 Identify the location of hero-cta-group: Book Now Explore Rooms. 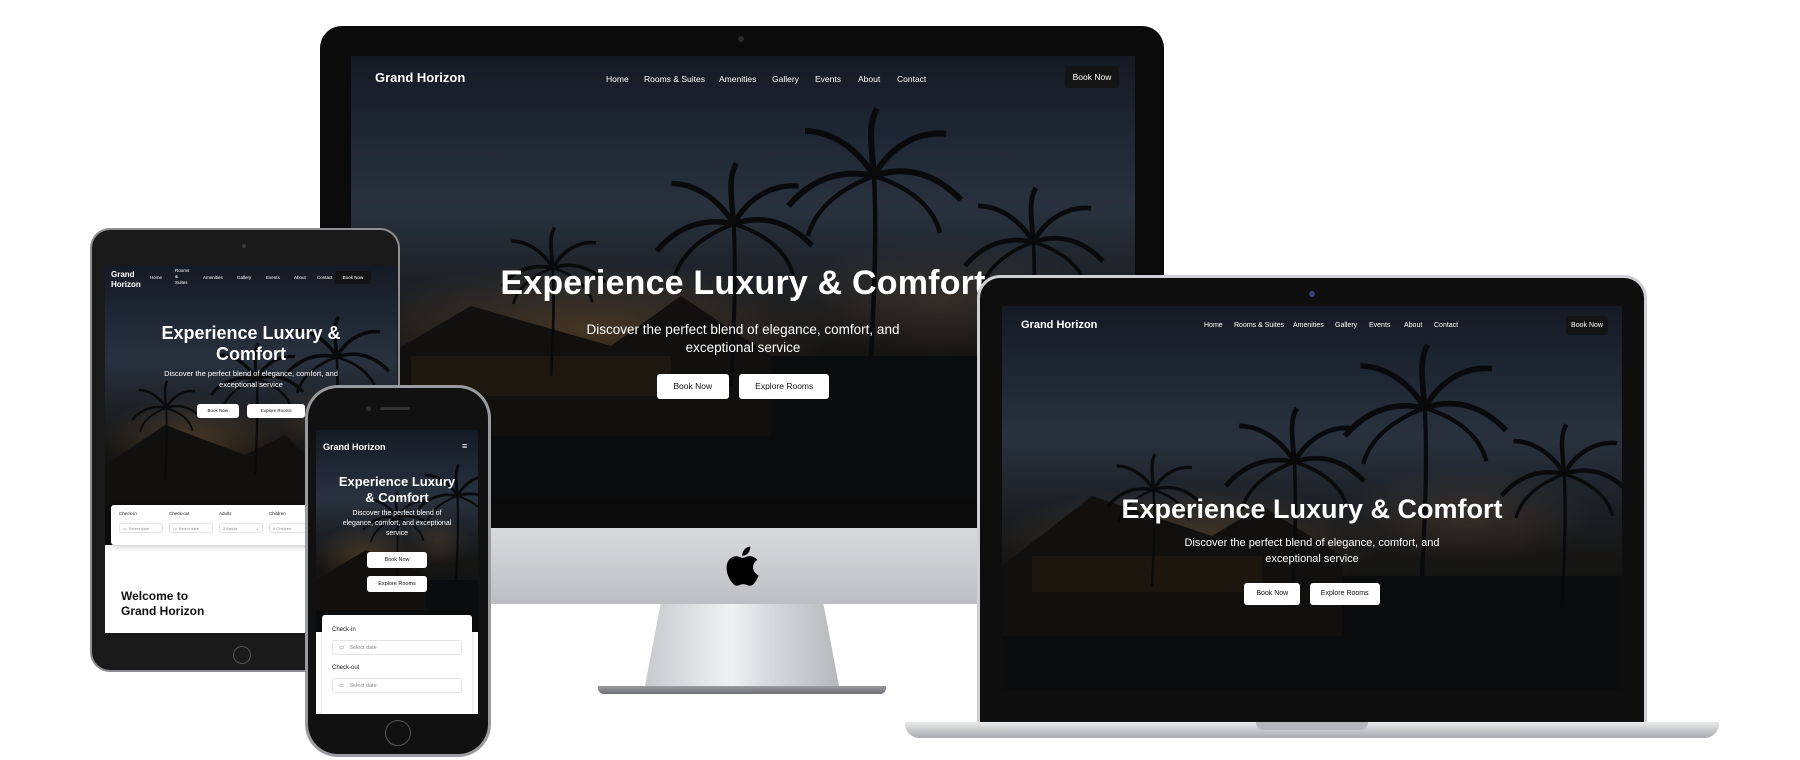
(1312, 593).